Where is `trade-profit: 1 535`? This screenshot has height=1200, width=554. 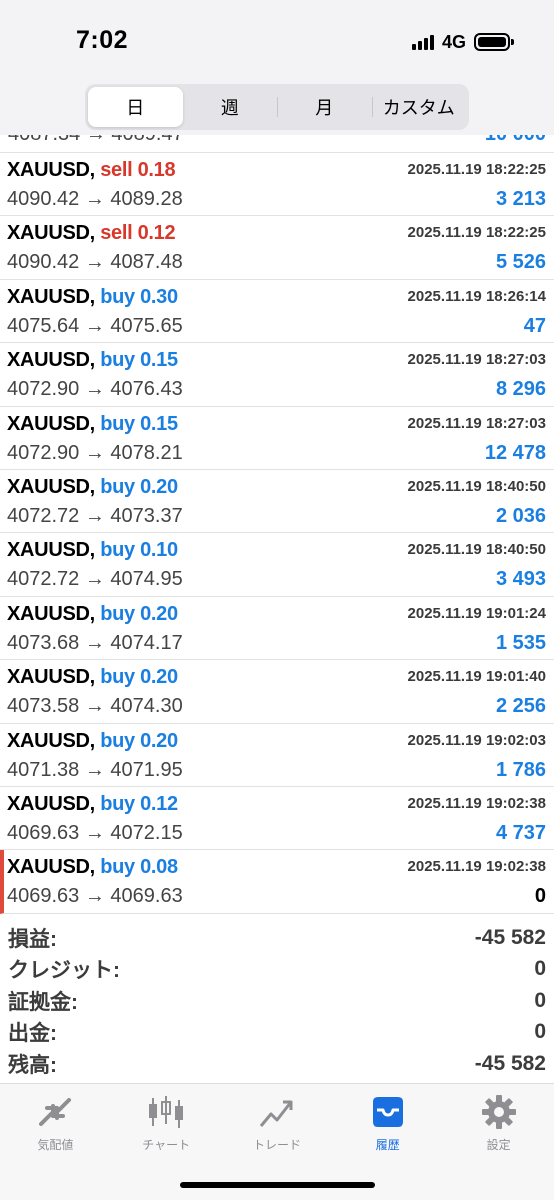 trade-profit: 1 535 is located at coordinates (520, 642).